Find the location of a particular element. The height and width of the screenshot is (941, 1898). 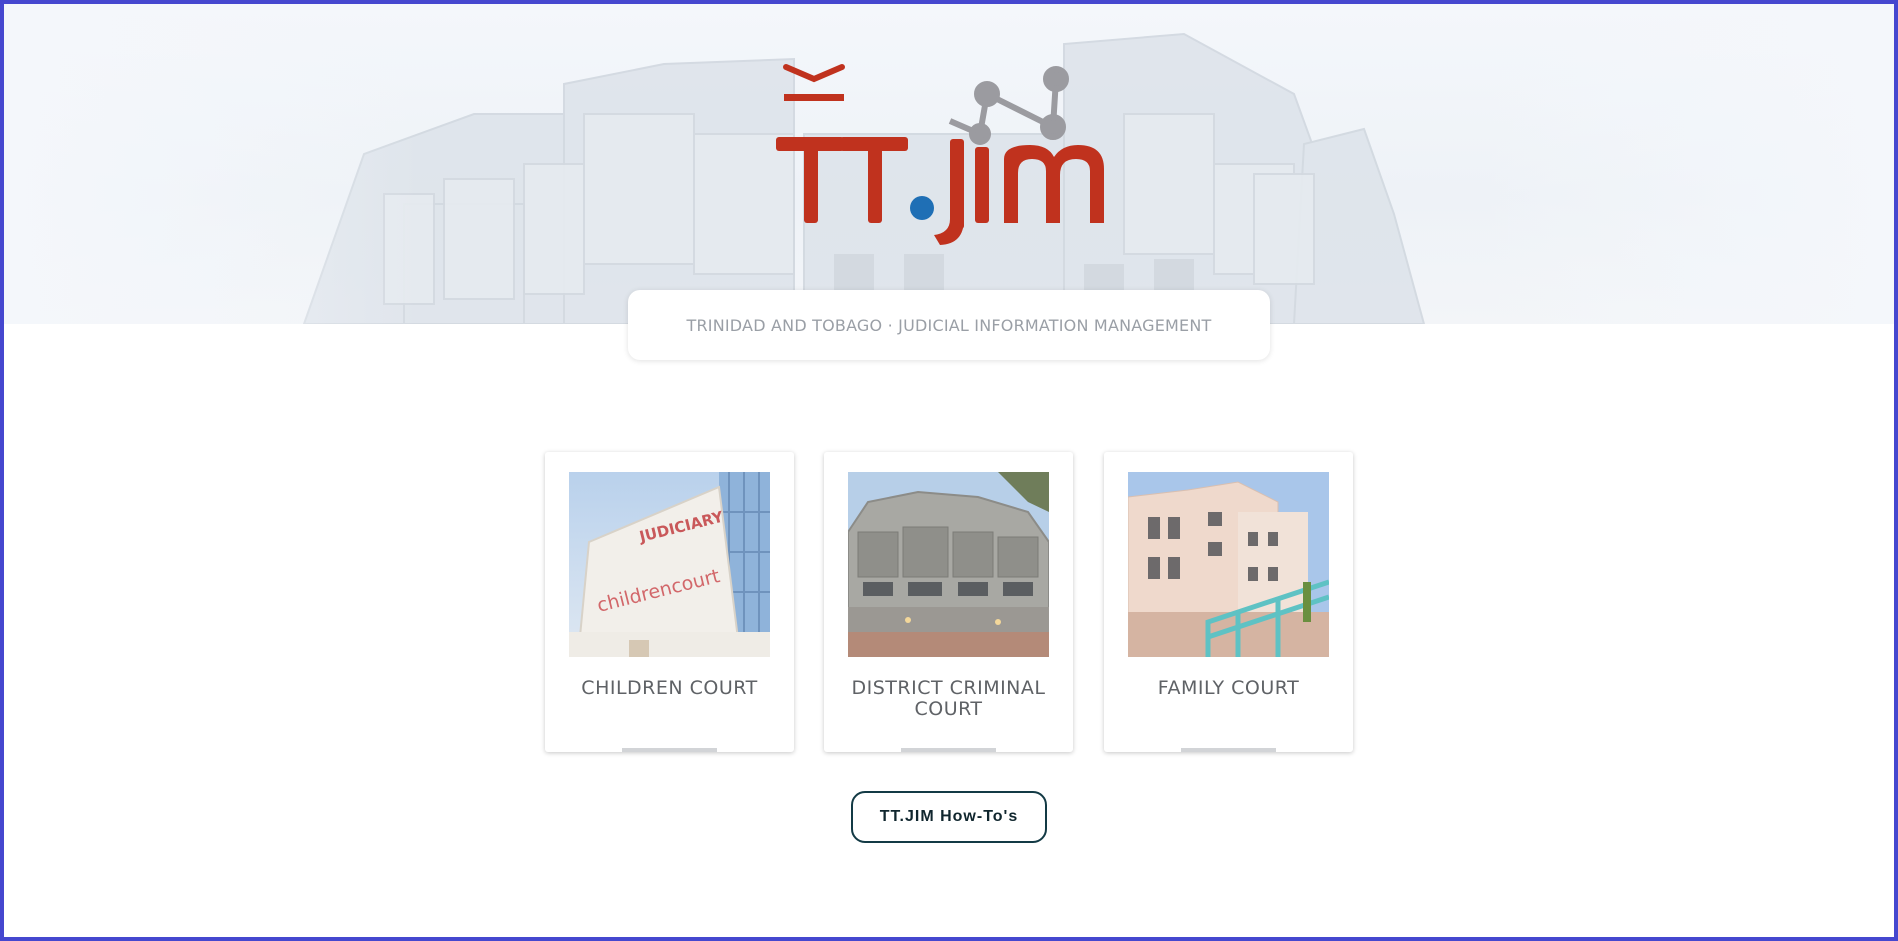

card-title: DISTRICT CRIMINAL COURT is located at coordinates (948, 698).